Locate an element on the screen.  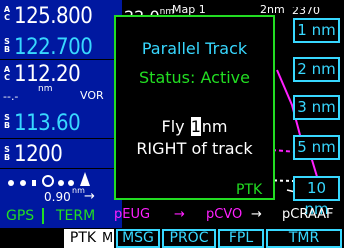
cdi-indicator is located at coordinates (61, 181).